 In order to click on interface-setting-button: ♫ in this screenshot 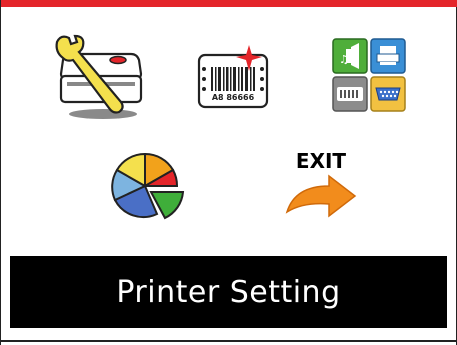, I will do `click(369, 76)`.